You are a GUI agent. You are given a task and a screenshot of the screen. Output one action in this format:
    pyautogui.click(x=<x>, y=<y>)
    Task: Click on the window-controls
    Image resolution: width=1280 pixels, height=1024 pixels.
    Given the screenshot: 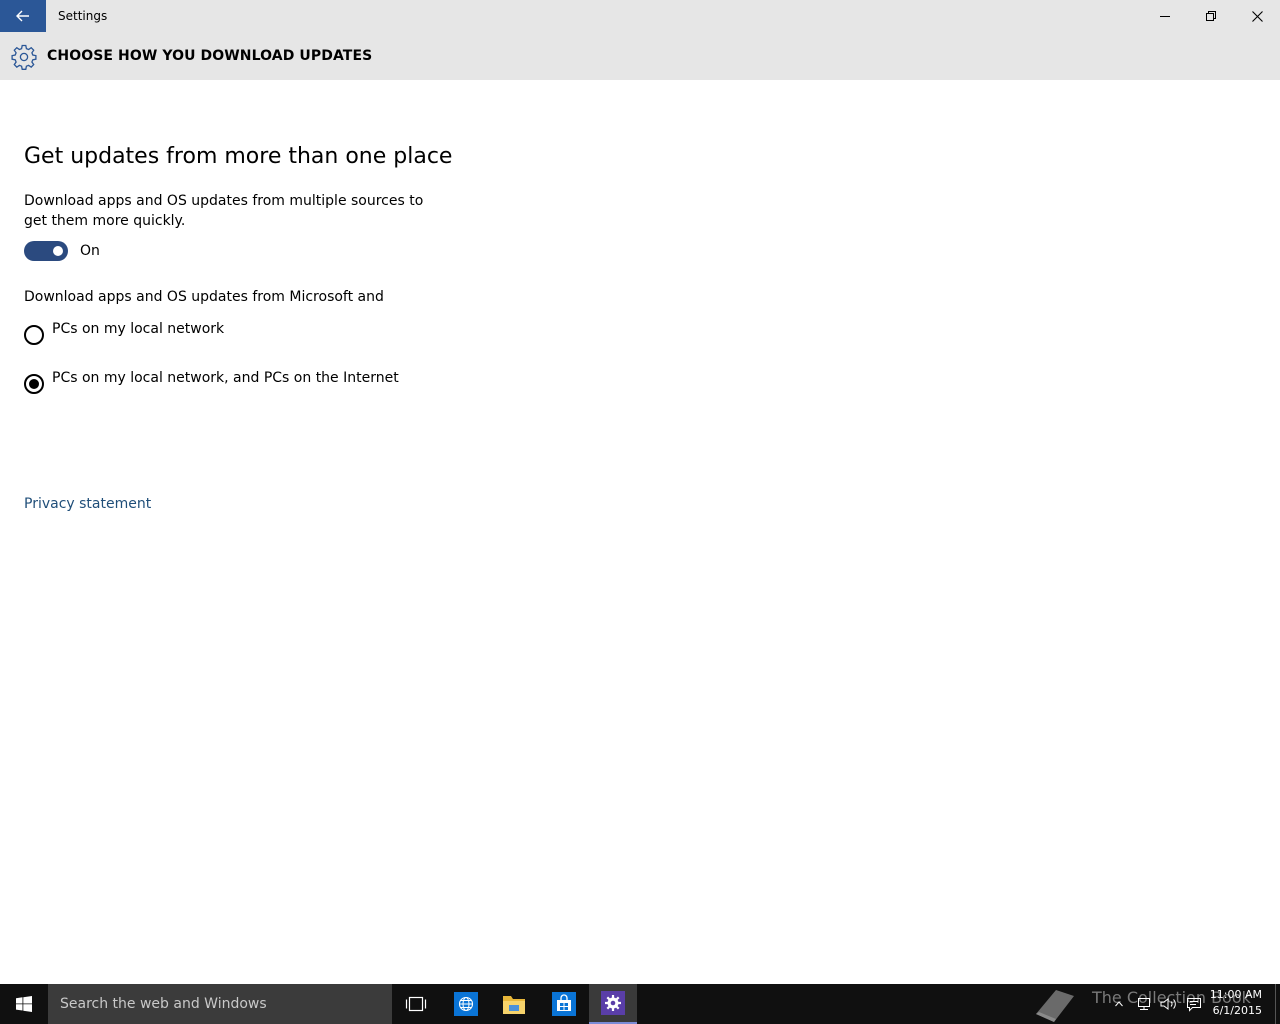 What is the action you would take?
    pyautogui.click(x=1211, y=16)
    